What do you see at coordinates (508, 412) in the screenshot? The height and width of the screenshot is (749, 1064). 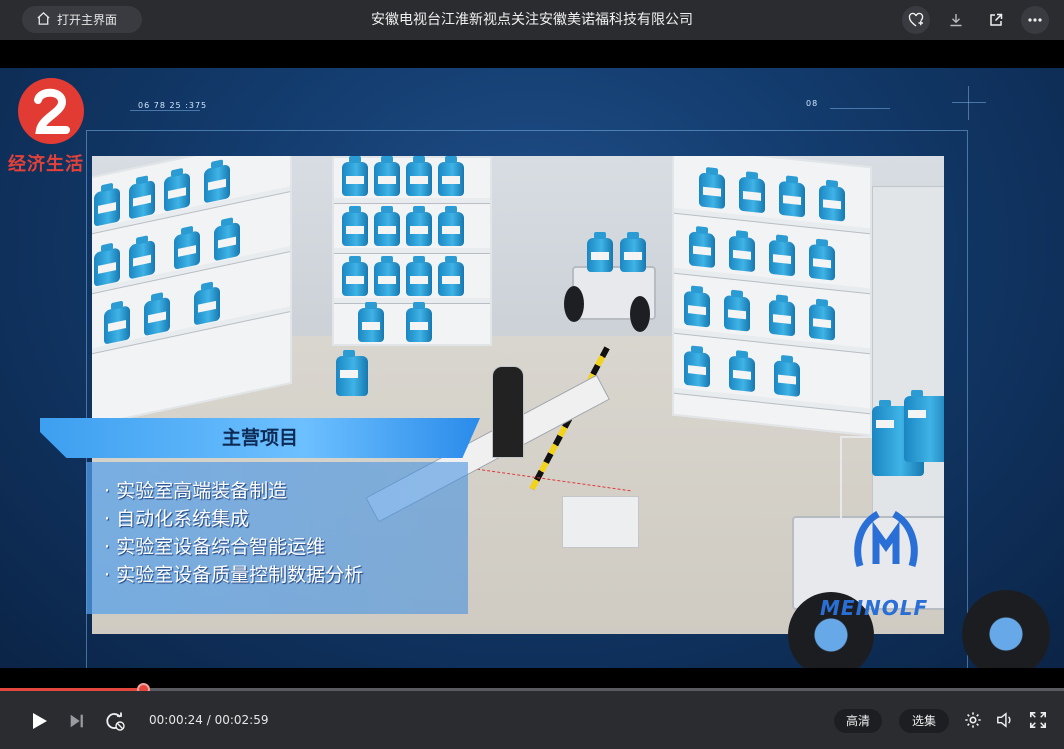 I see `cable-chain` at bounding box center [508, 412].